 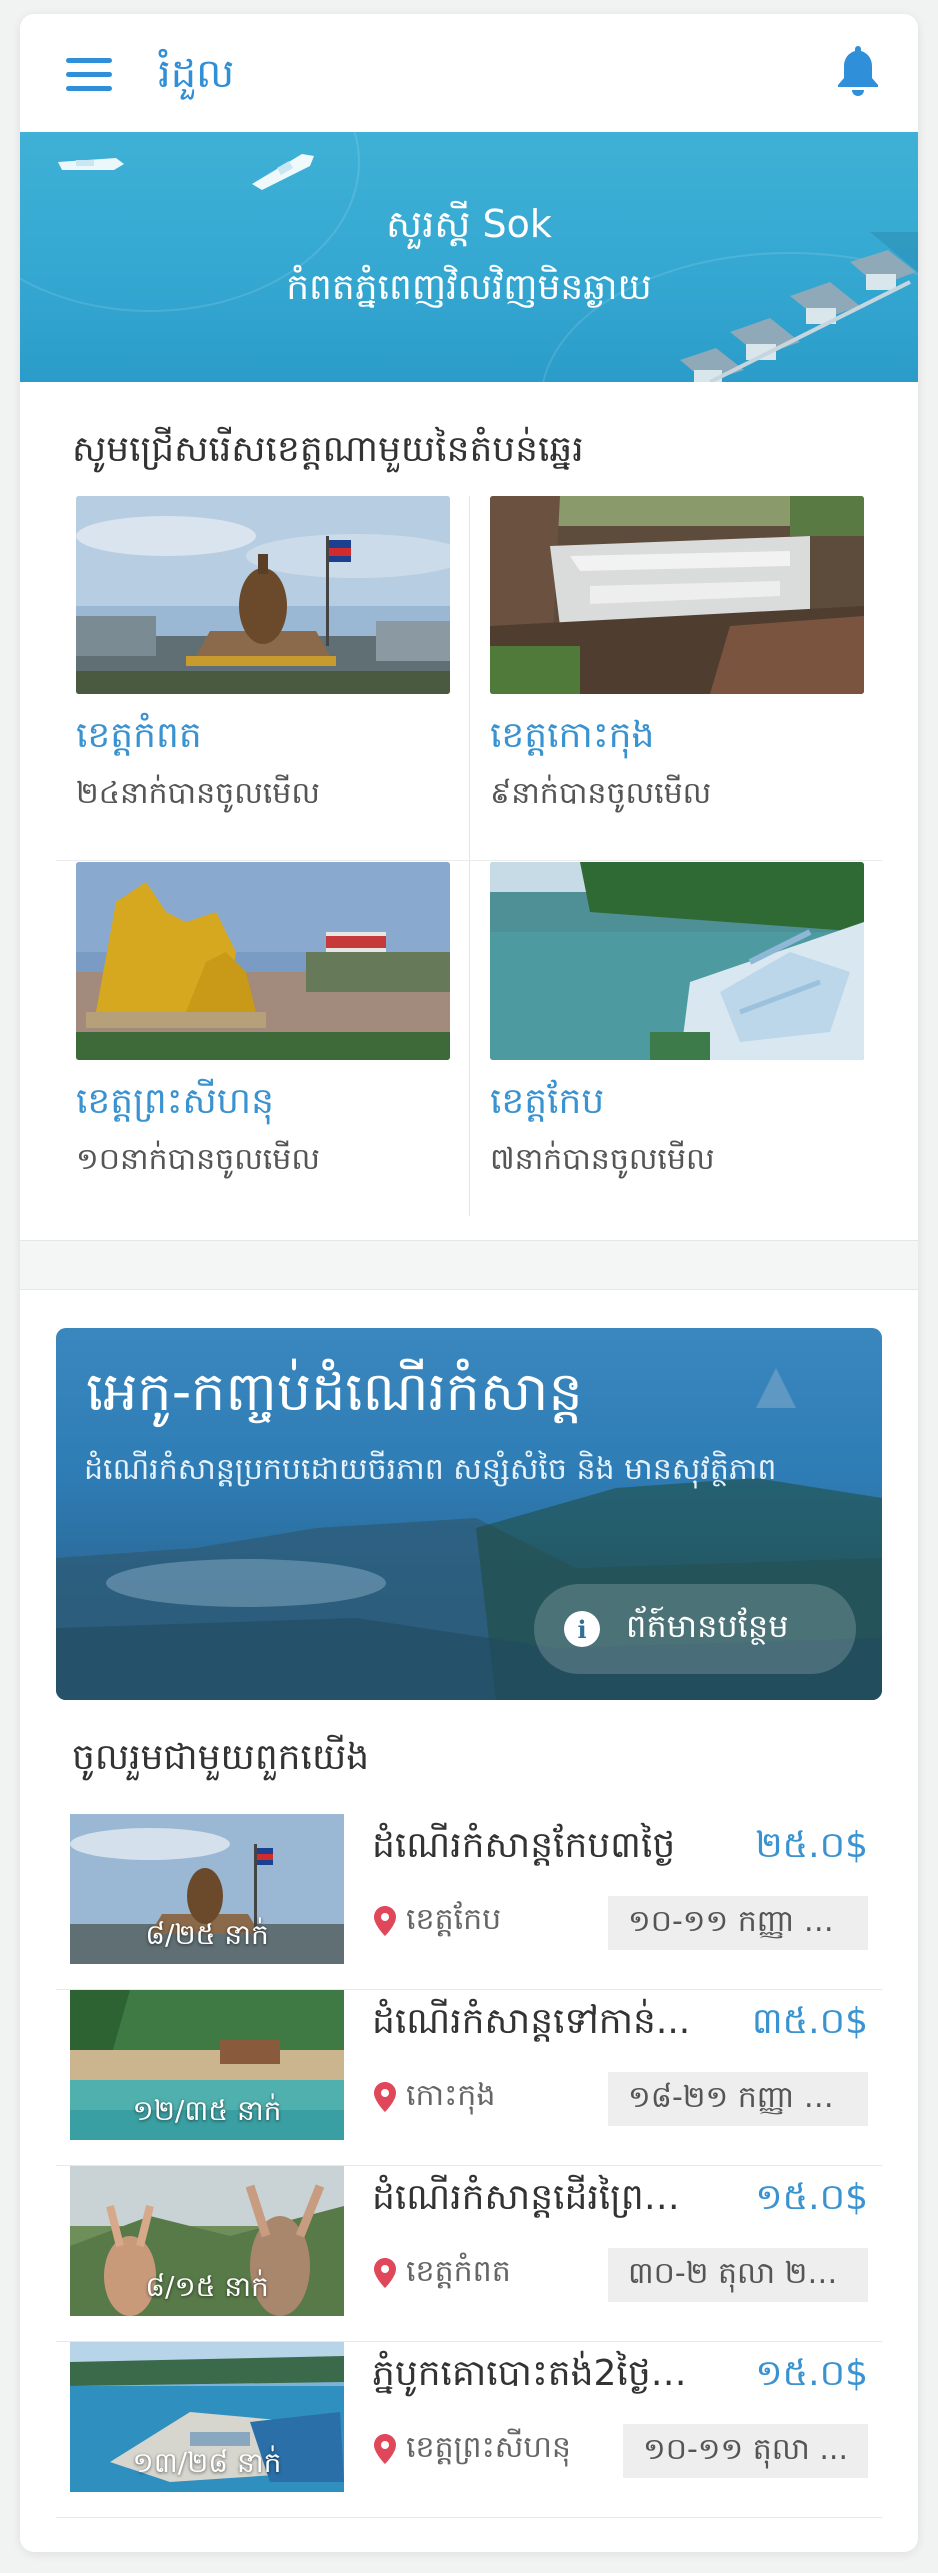 I want to click on trips-section-title: ចូលរួមជាមួយពួកយើង, so click(x=221, y=1757).